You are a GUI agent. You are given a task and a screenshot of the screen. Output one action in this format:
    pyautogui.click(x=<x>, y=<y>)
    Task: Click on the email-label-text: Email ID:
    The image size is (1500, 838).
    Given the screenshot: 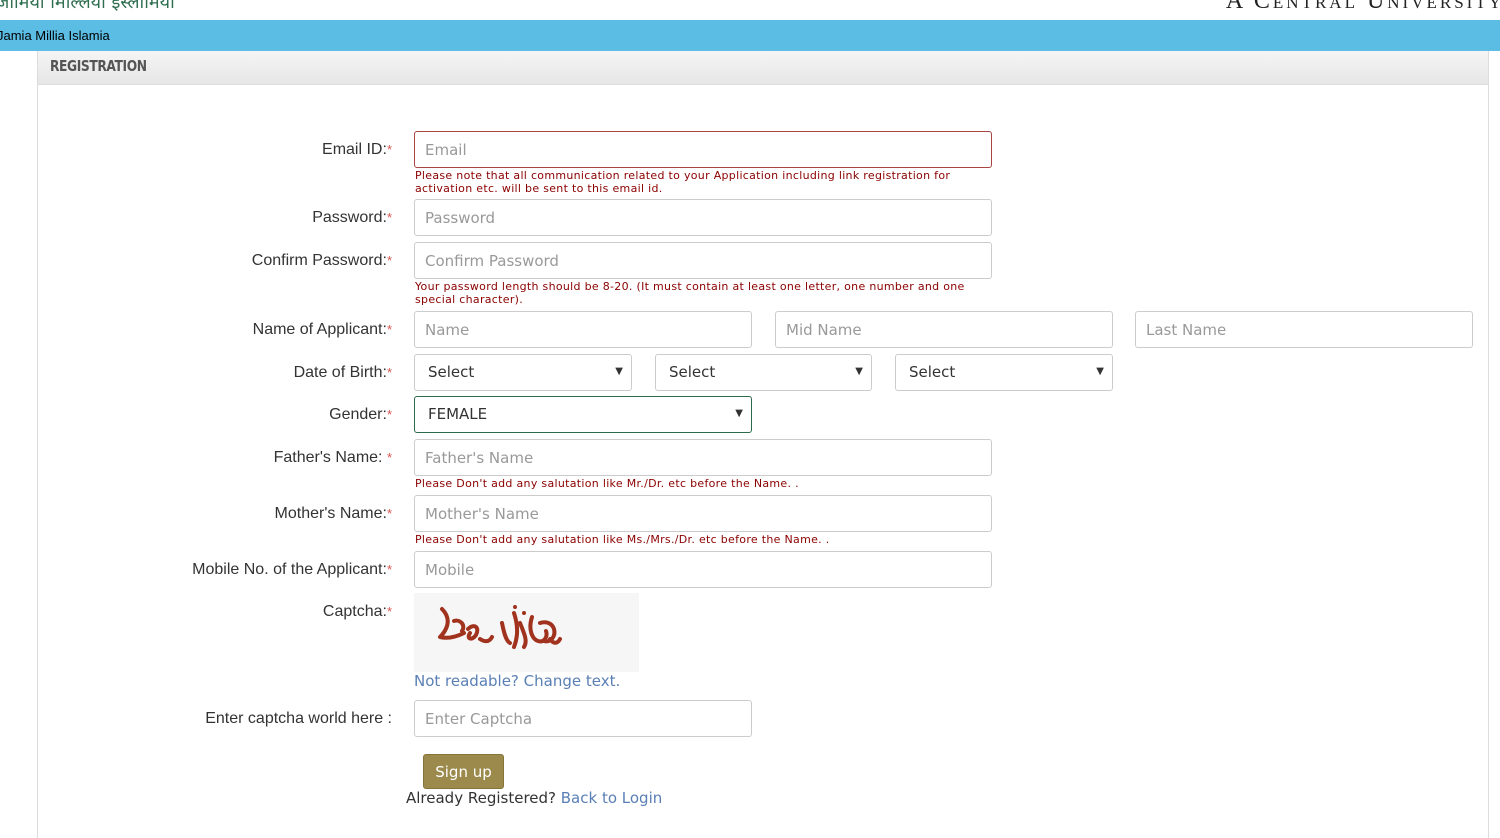 What is the action you would take?
    pyautogui.click(x=354, y=149)
    